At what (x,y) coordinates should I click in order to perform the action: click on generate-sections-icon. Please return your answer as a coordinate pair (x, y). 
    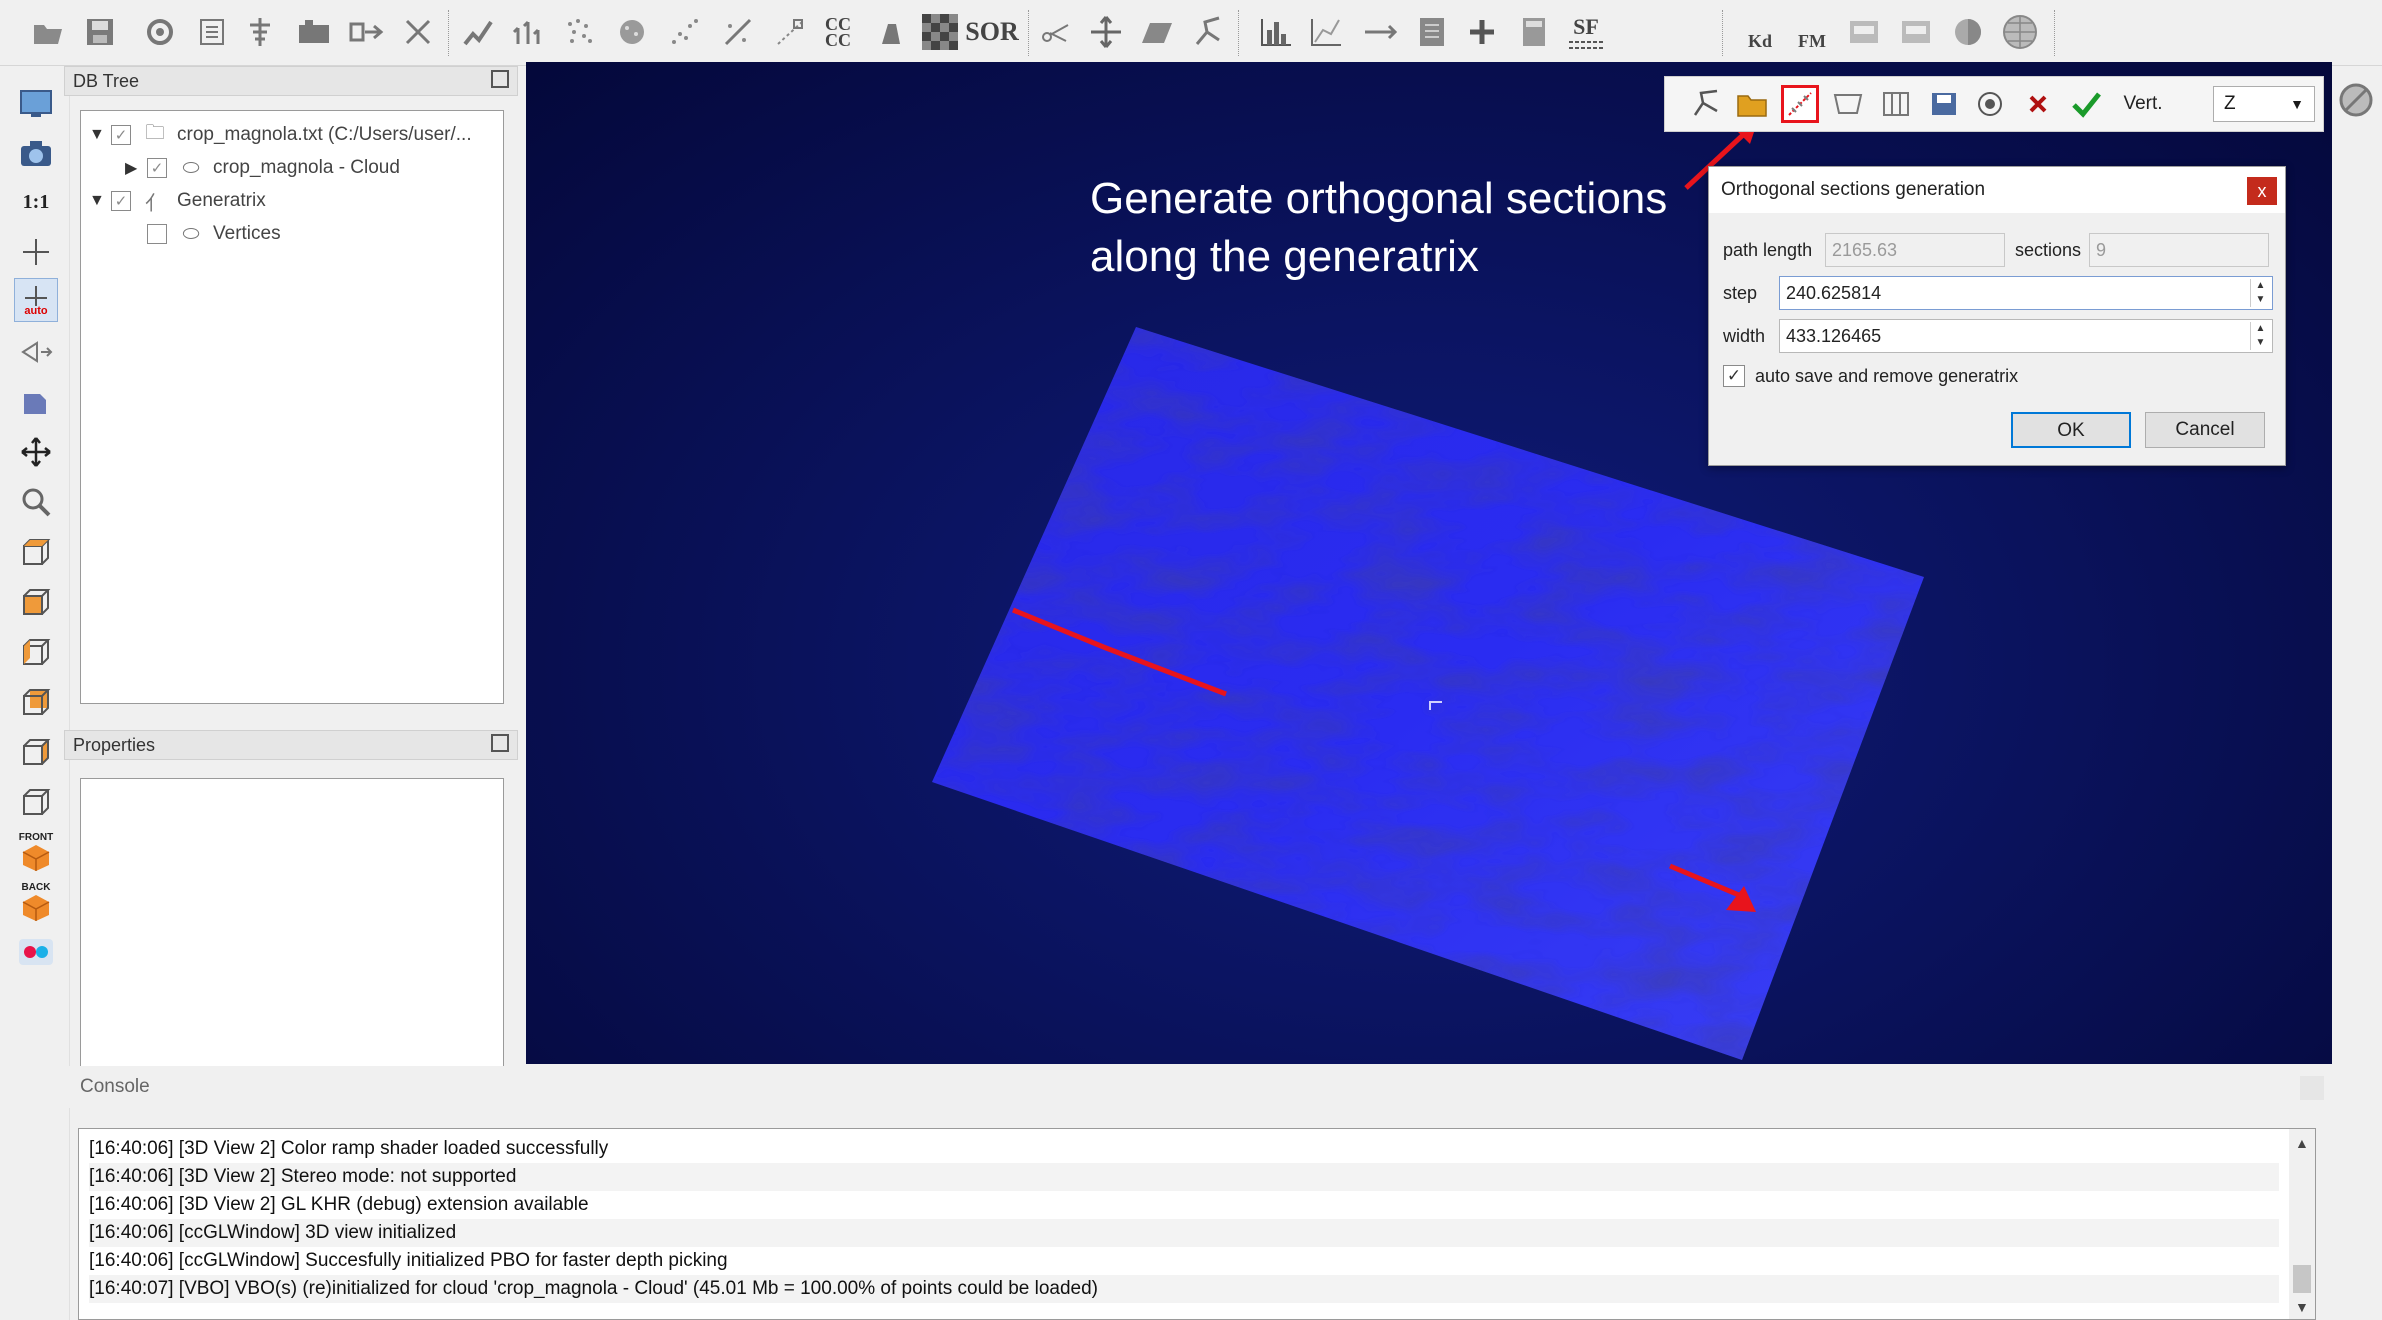
    Looking at the image, I should click on (1800, 104).